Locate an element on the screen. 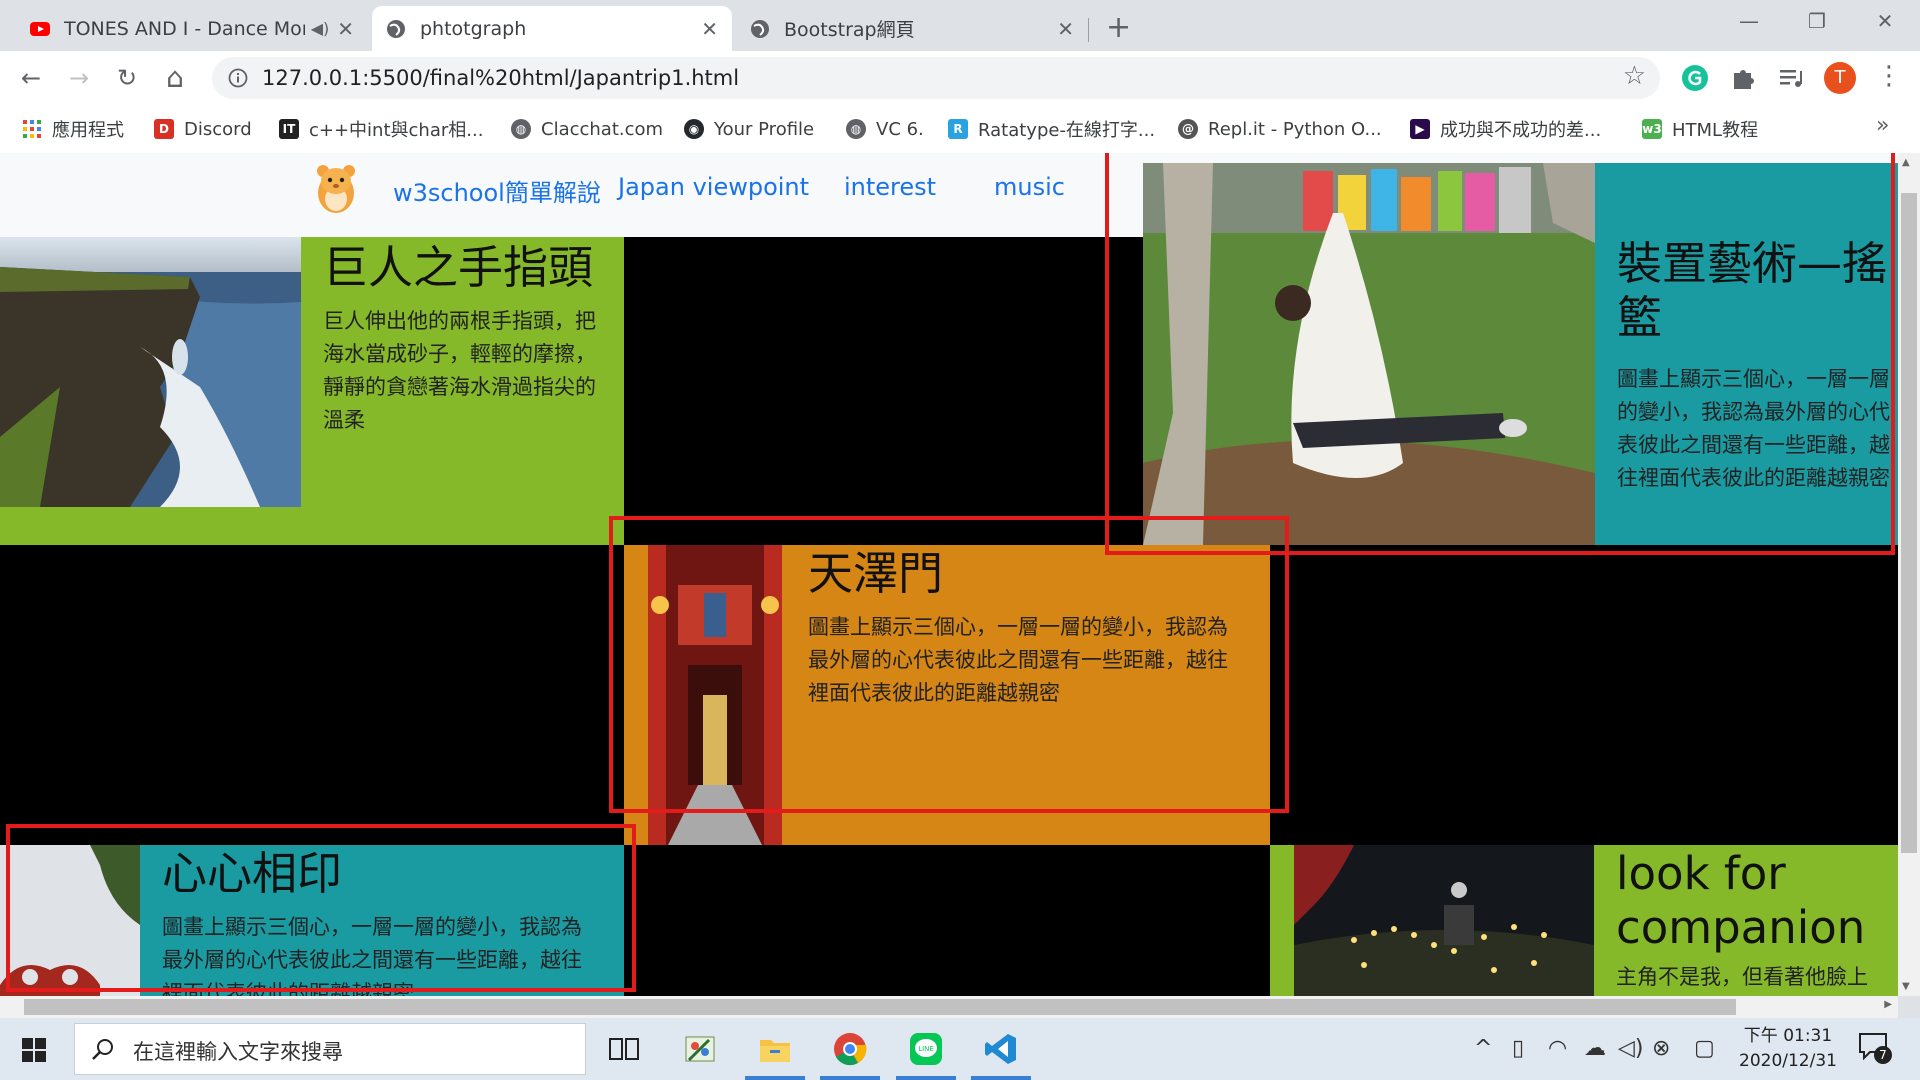 The height and width of the screenshot is (1080, 1920). bookmark-label: Clacchat.com is located at coordinates (602, 129).